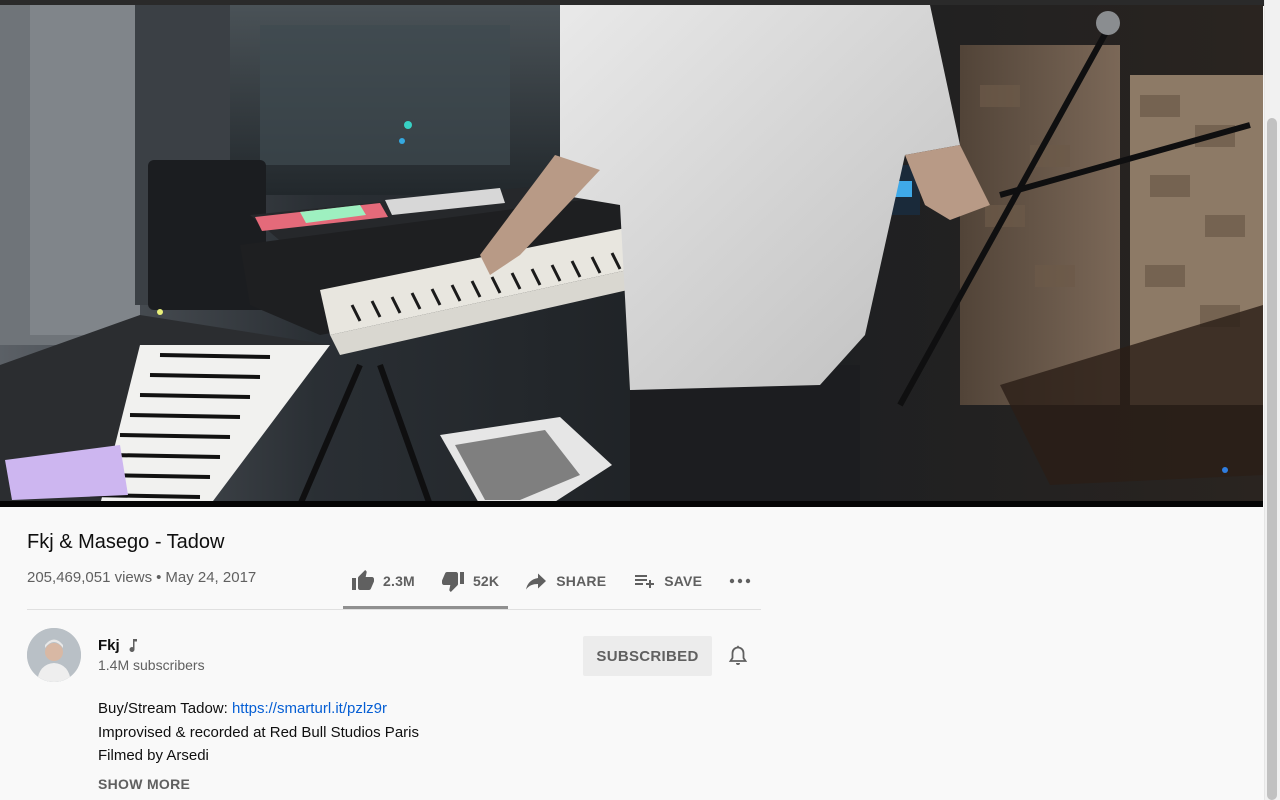 This screenshot has width=1280, height=800. Describe the element at coordinates (211, 577) in the screenshot. I see `publish-date: May 24, 2017` at that location.